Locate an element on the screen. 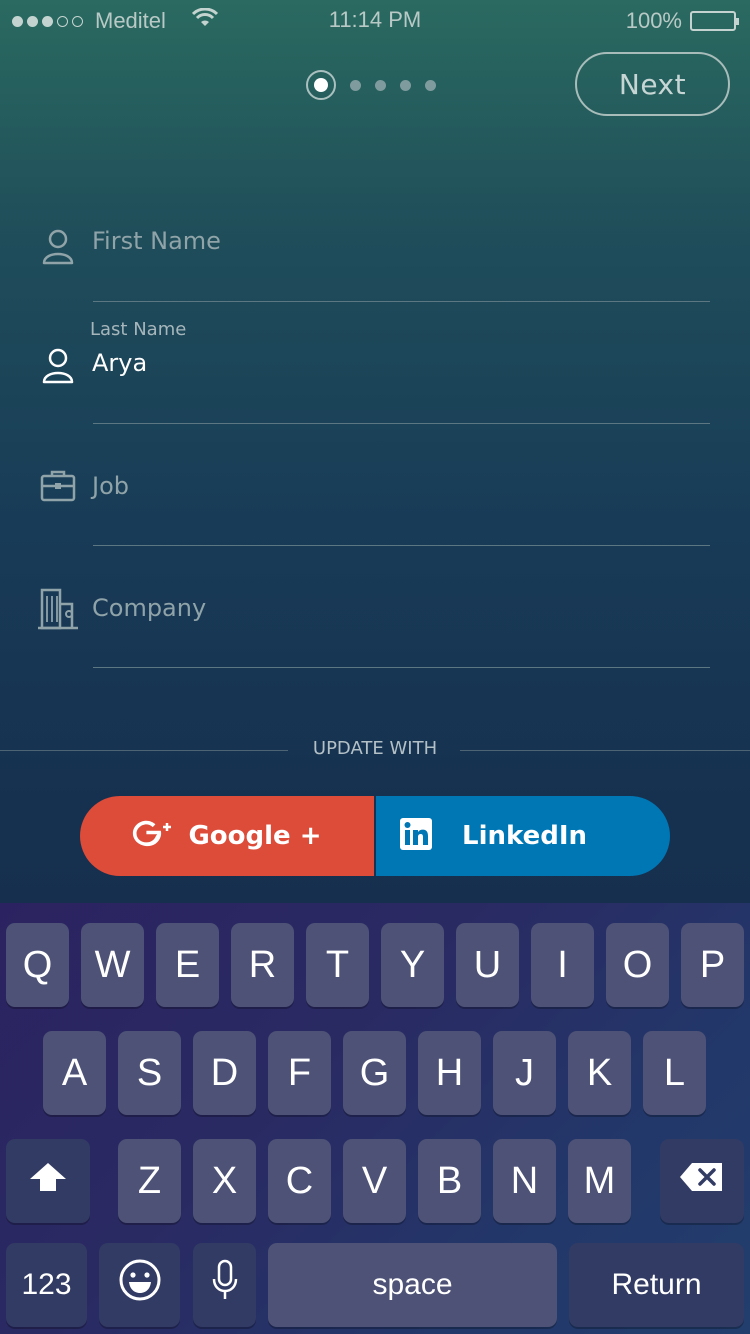 Image resolution: width=750 pixels, height=1334 pixels. company-placeholder: Company is located at coordinates (149, 608).